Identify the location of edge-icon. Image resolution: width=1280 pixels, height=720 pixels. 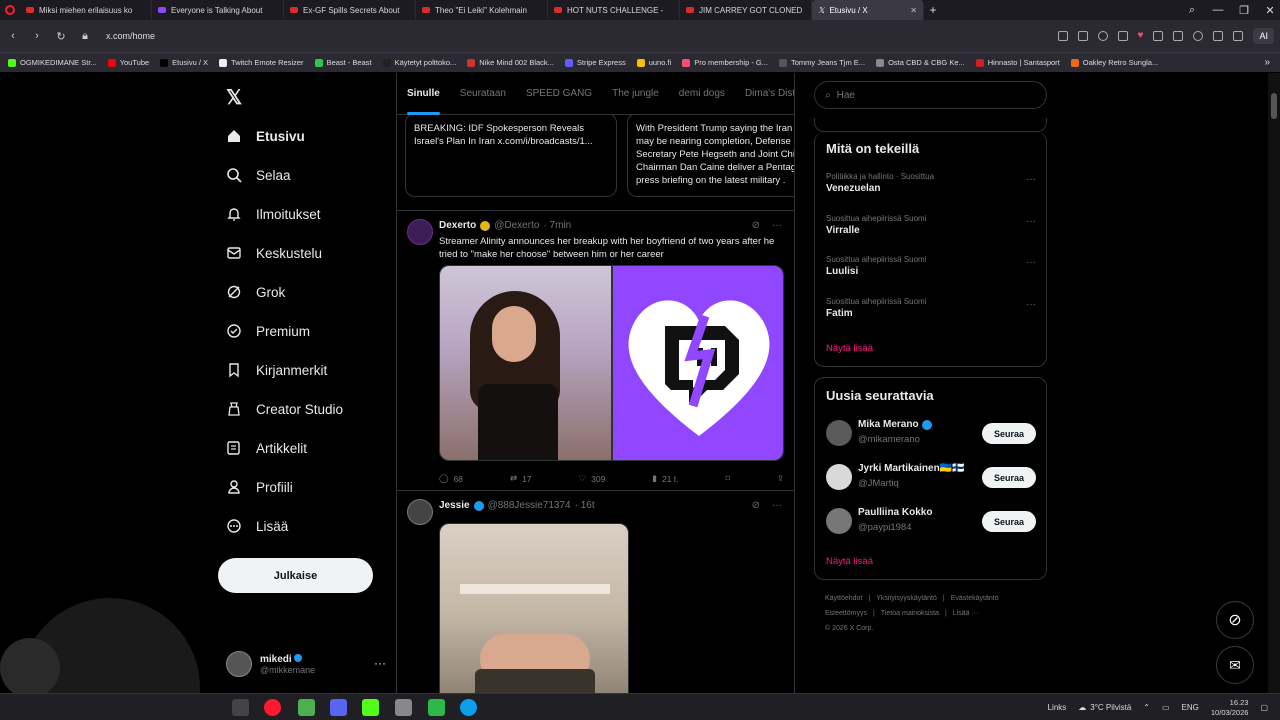
(468, 707).